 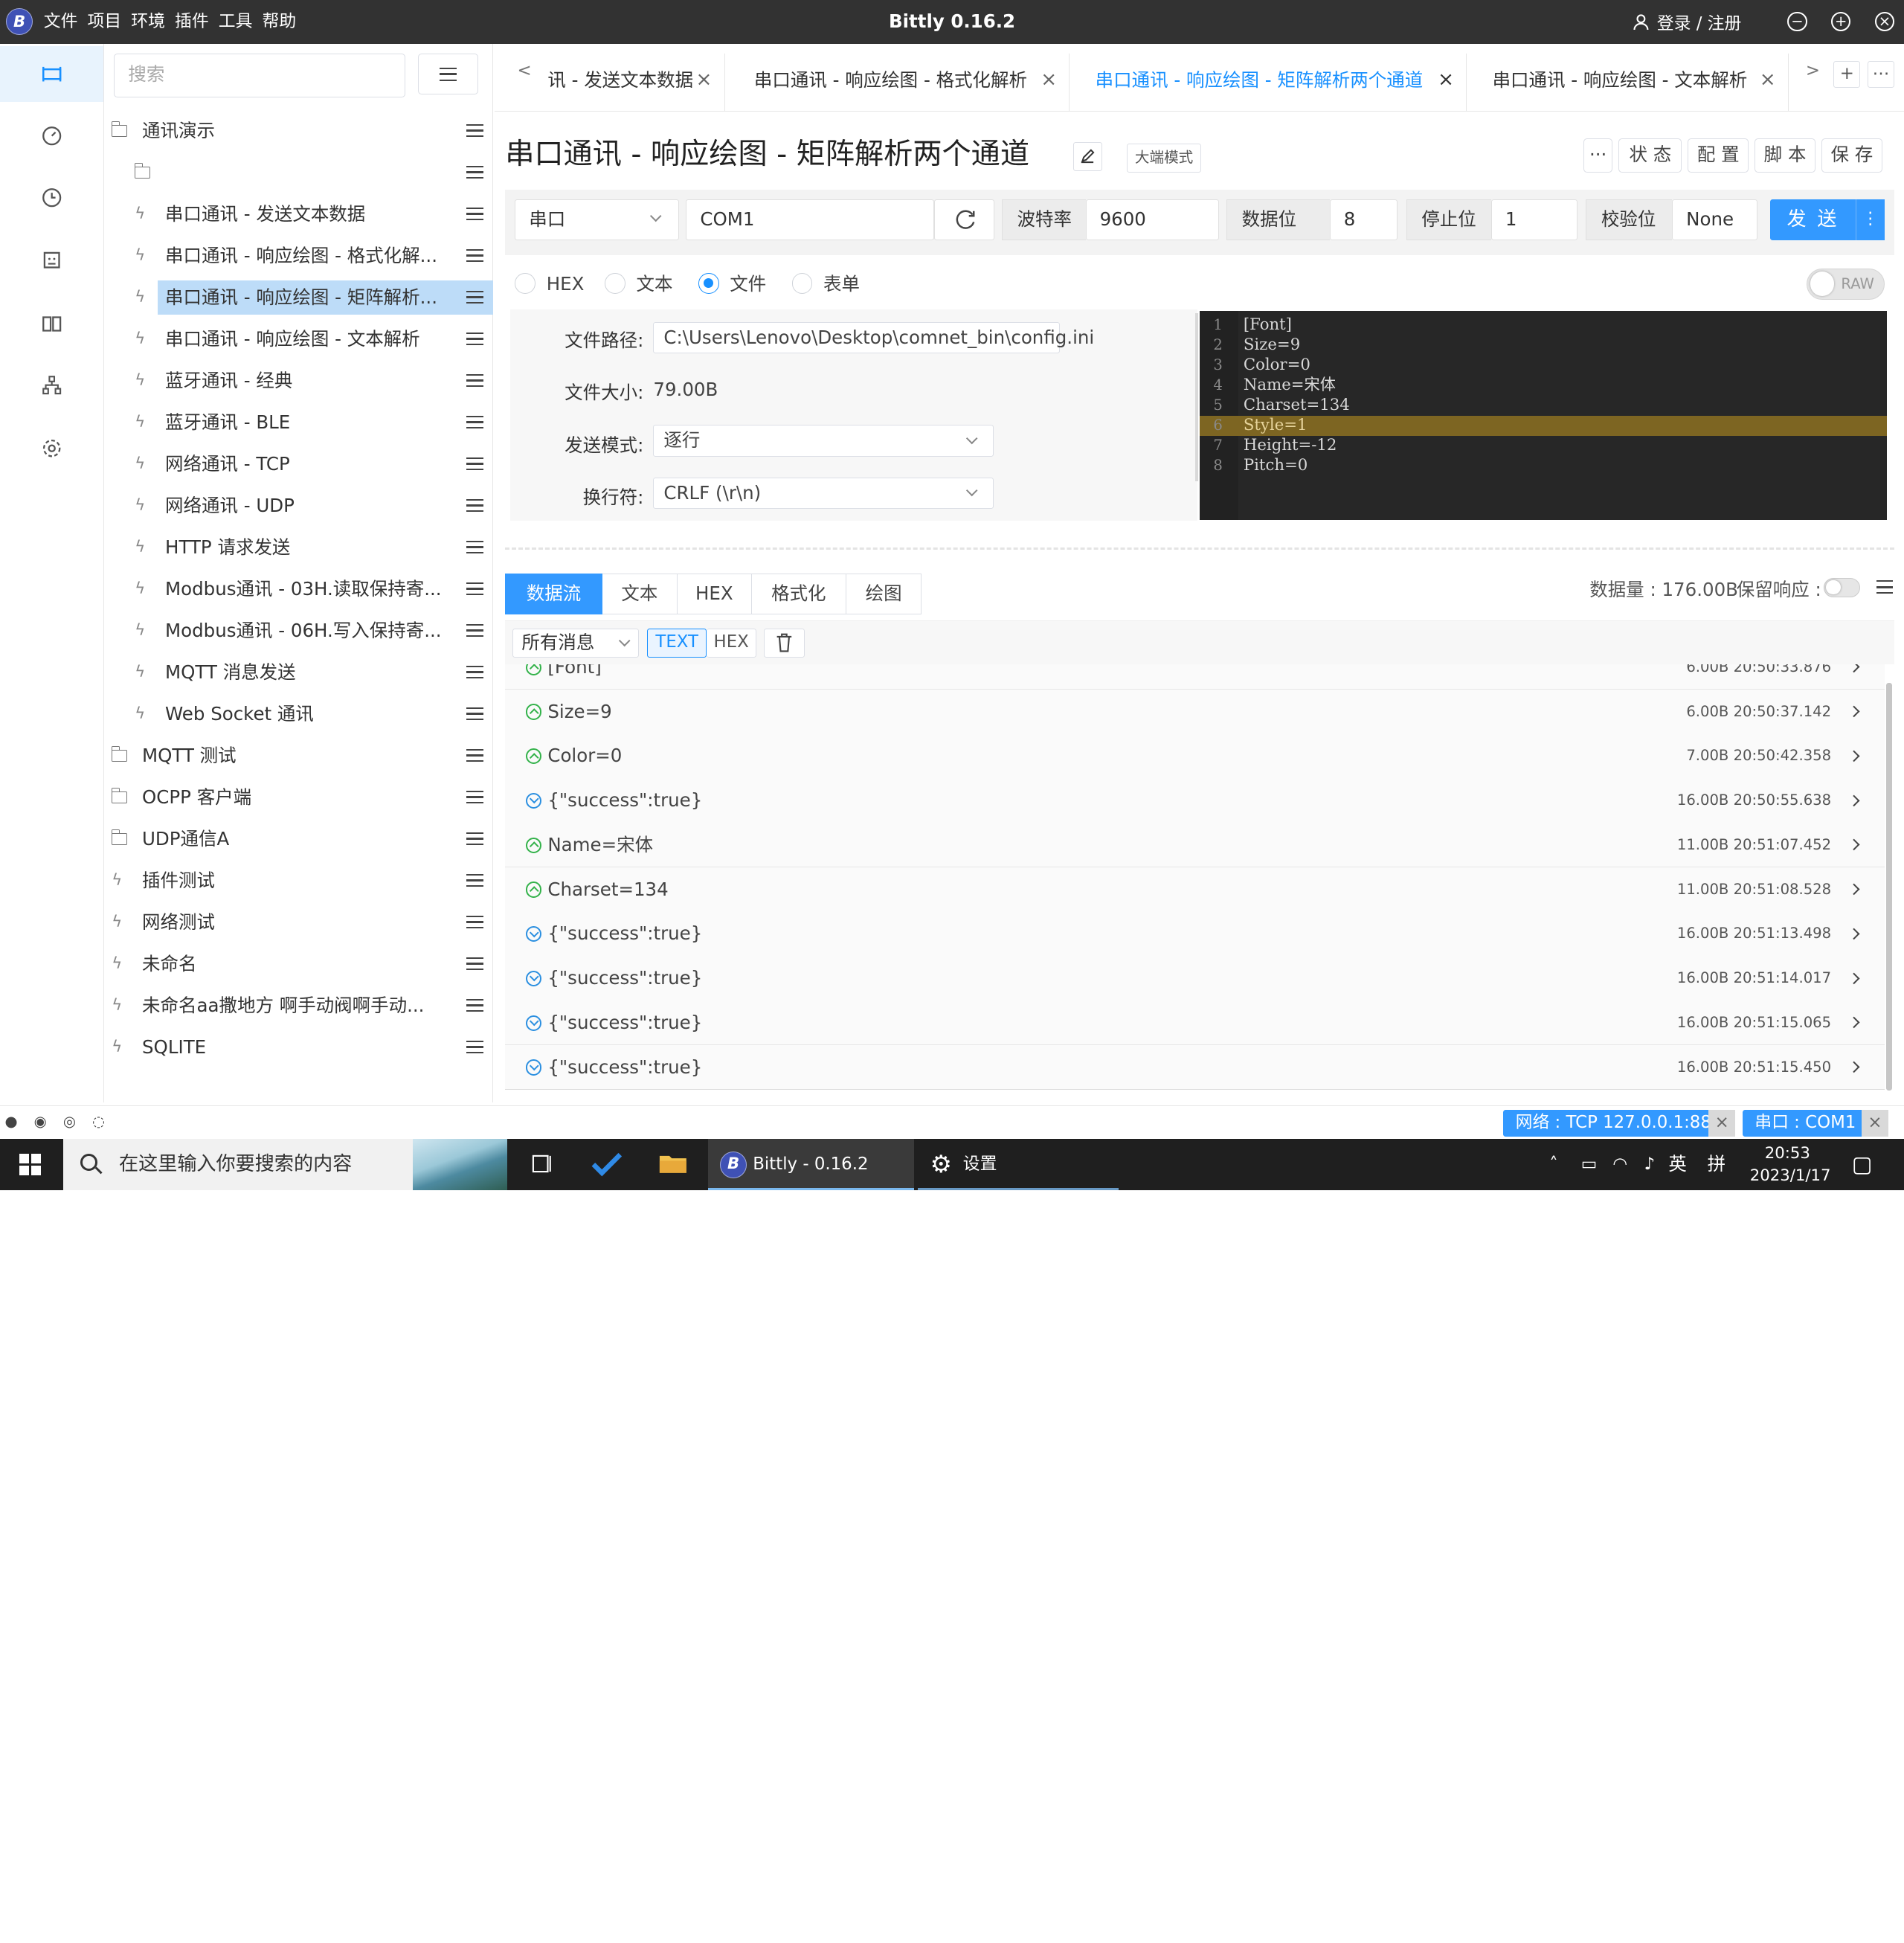 I want to click on tabs-scroll-right: >, so click(x=1813, y=70).